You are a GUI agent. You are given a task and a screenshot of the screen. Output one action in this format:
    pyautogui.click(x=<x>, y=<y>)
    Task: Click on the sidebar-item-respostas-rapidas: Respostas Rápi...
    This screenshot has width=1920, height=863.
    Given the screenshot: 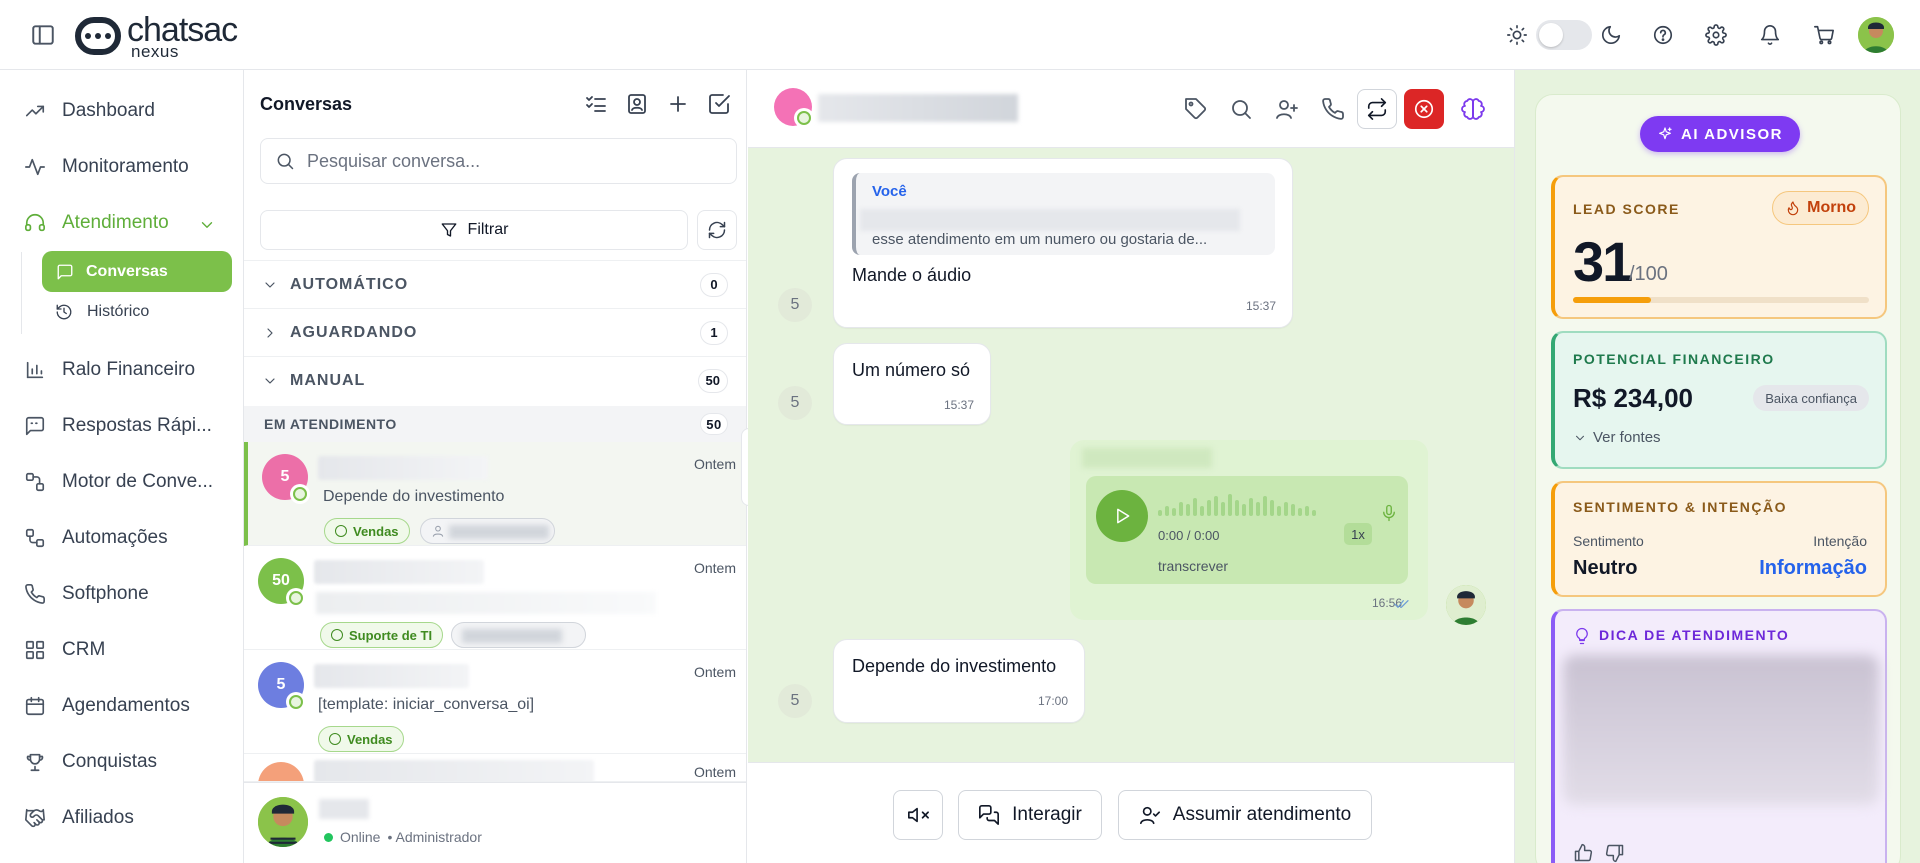 What is the action you would take?
    pyautogui.click(x=118, y=426)
    